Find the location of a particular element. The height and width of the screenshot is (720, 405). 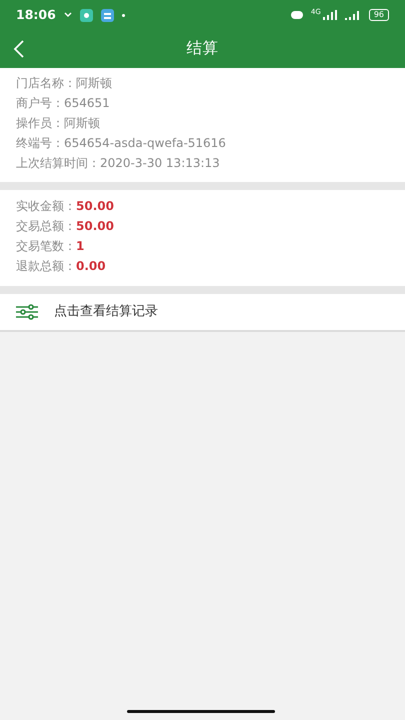

info-line: 上次结算时间：2020-3-30 13:13:13 is located at coordinates (118, 163).